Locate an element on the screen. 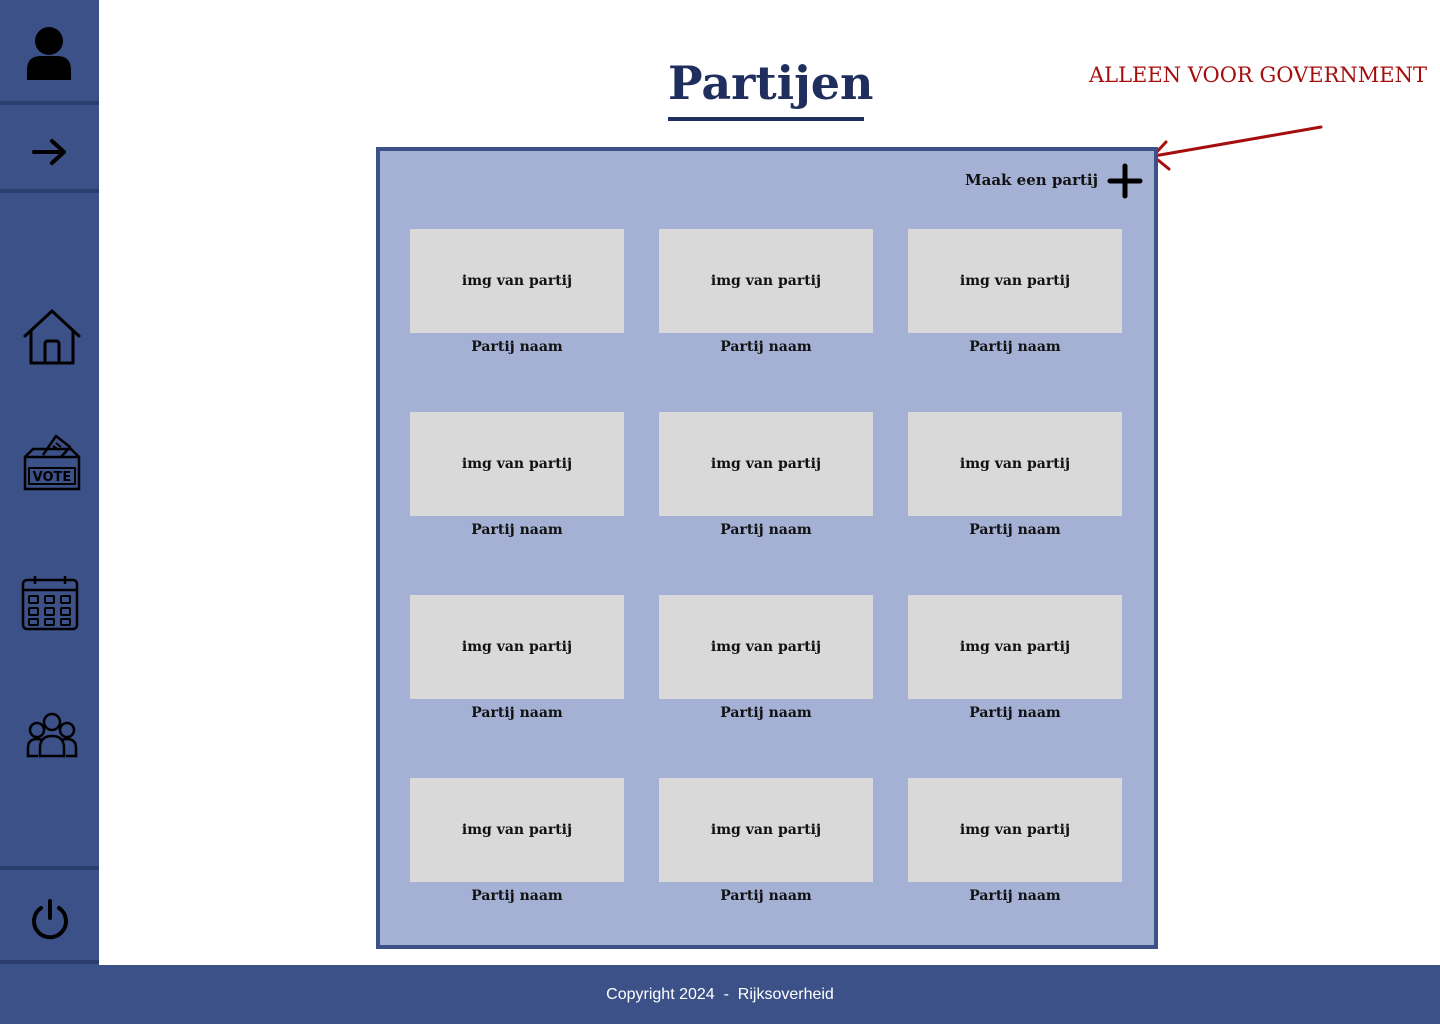 This screenshot has width=1440, height=1024. plus-icon is located at coordinates (1125, 181).